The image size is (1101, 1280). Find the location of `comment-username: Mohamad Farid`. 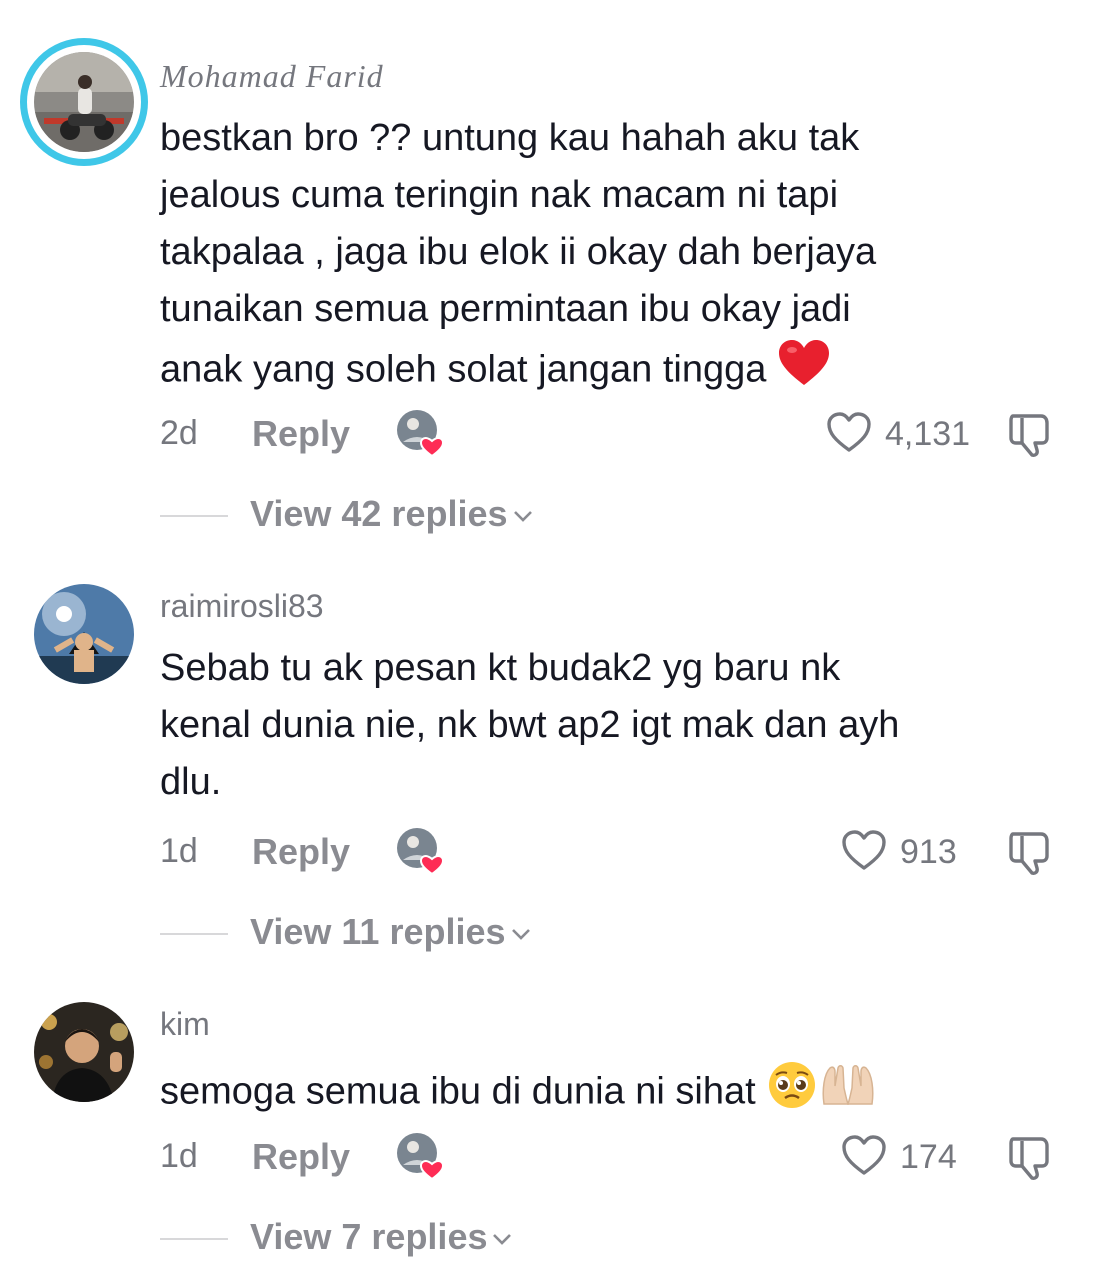

comment-username: Mohamad Farid is located at coordinates (272, 76).